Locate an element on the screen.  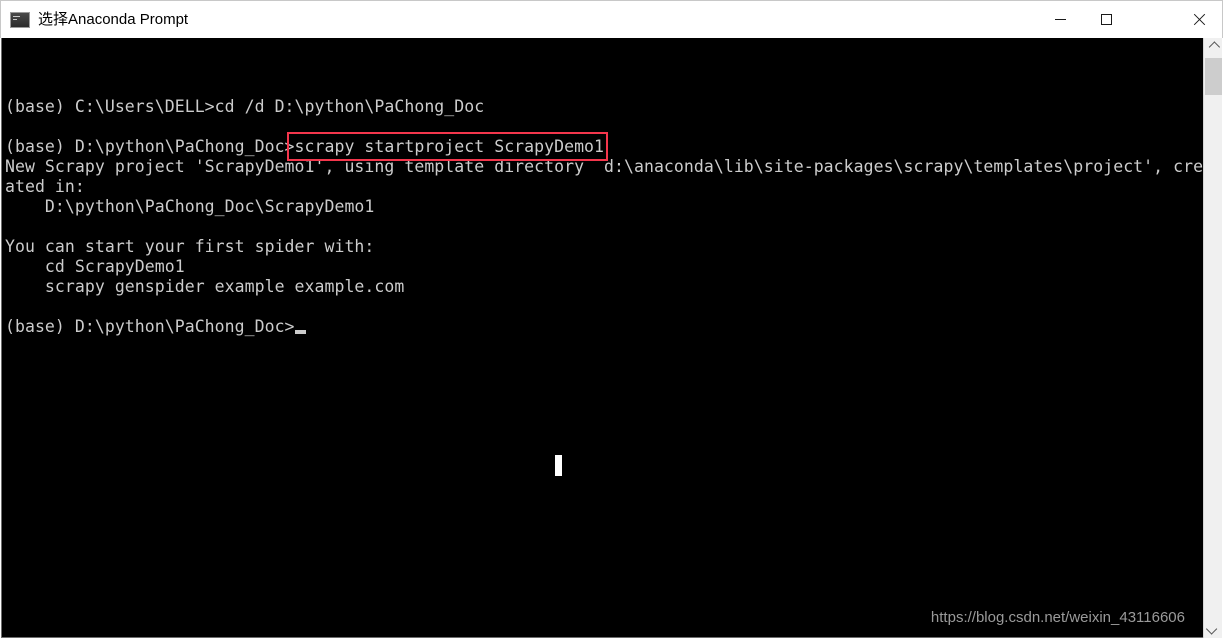
terminal-line: (base) D:\python\PaChong_Doc> is located at coordinates (150, 326).